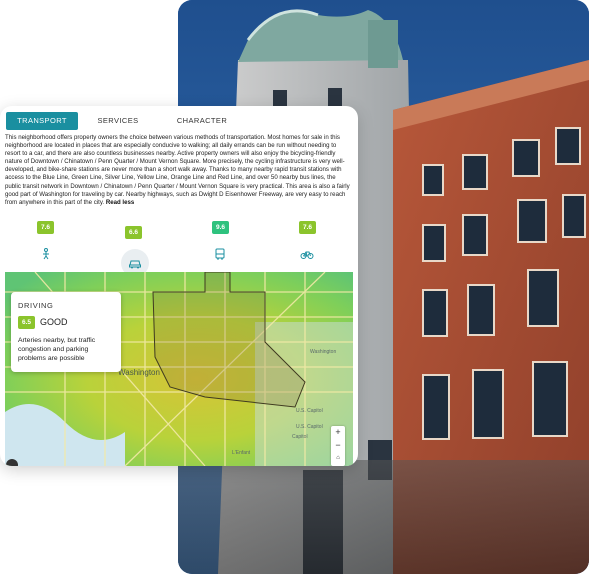 The height and width of the screenshot is (574, 589). I want to click on zoom-out-button: −, so click(338, 445).